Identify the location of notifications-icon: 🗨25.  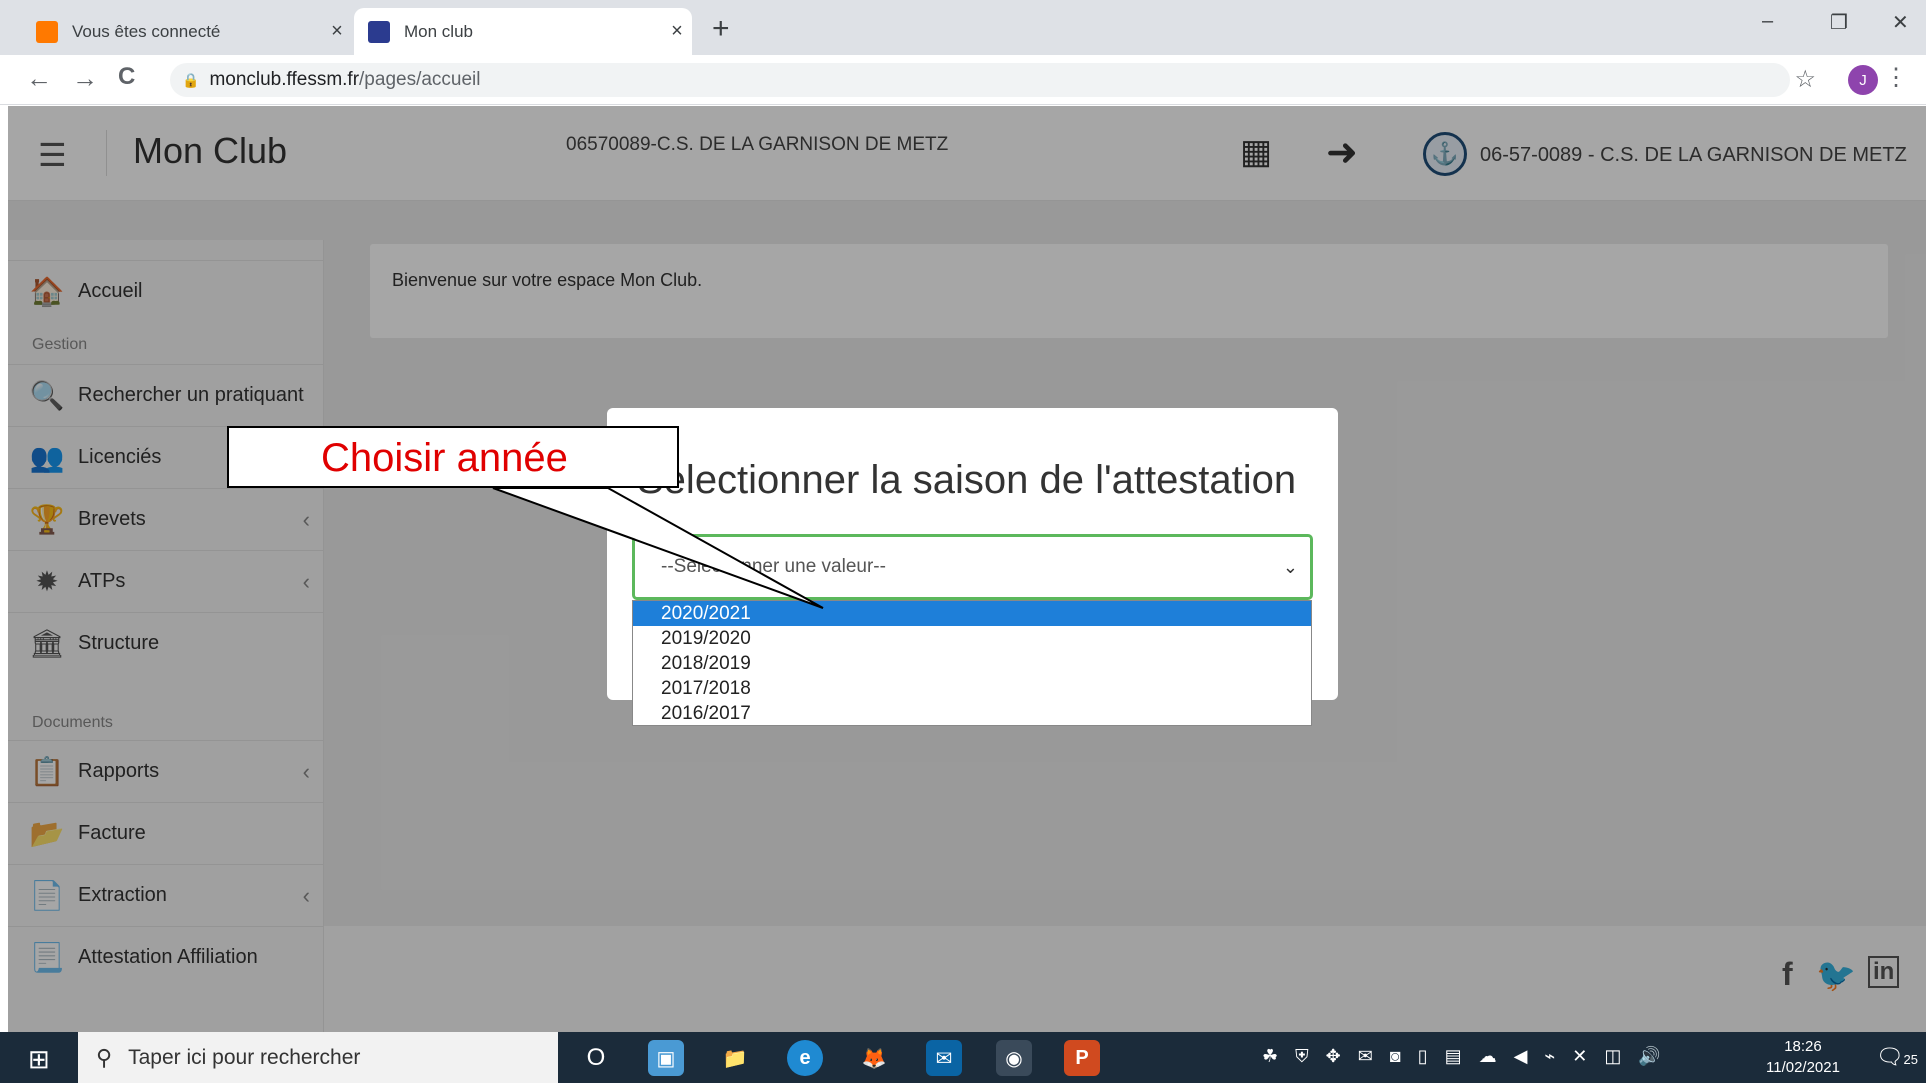
(1897, 1057).